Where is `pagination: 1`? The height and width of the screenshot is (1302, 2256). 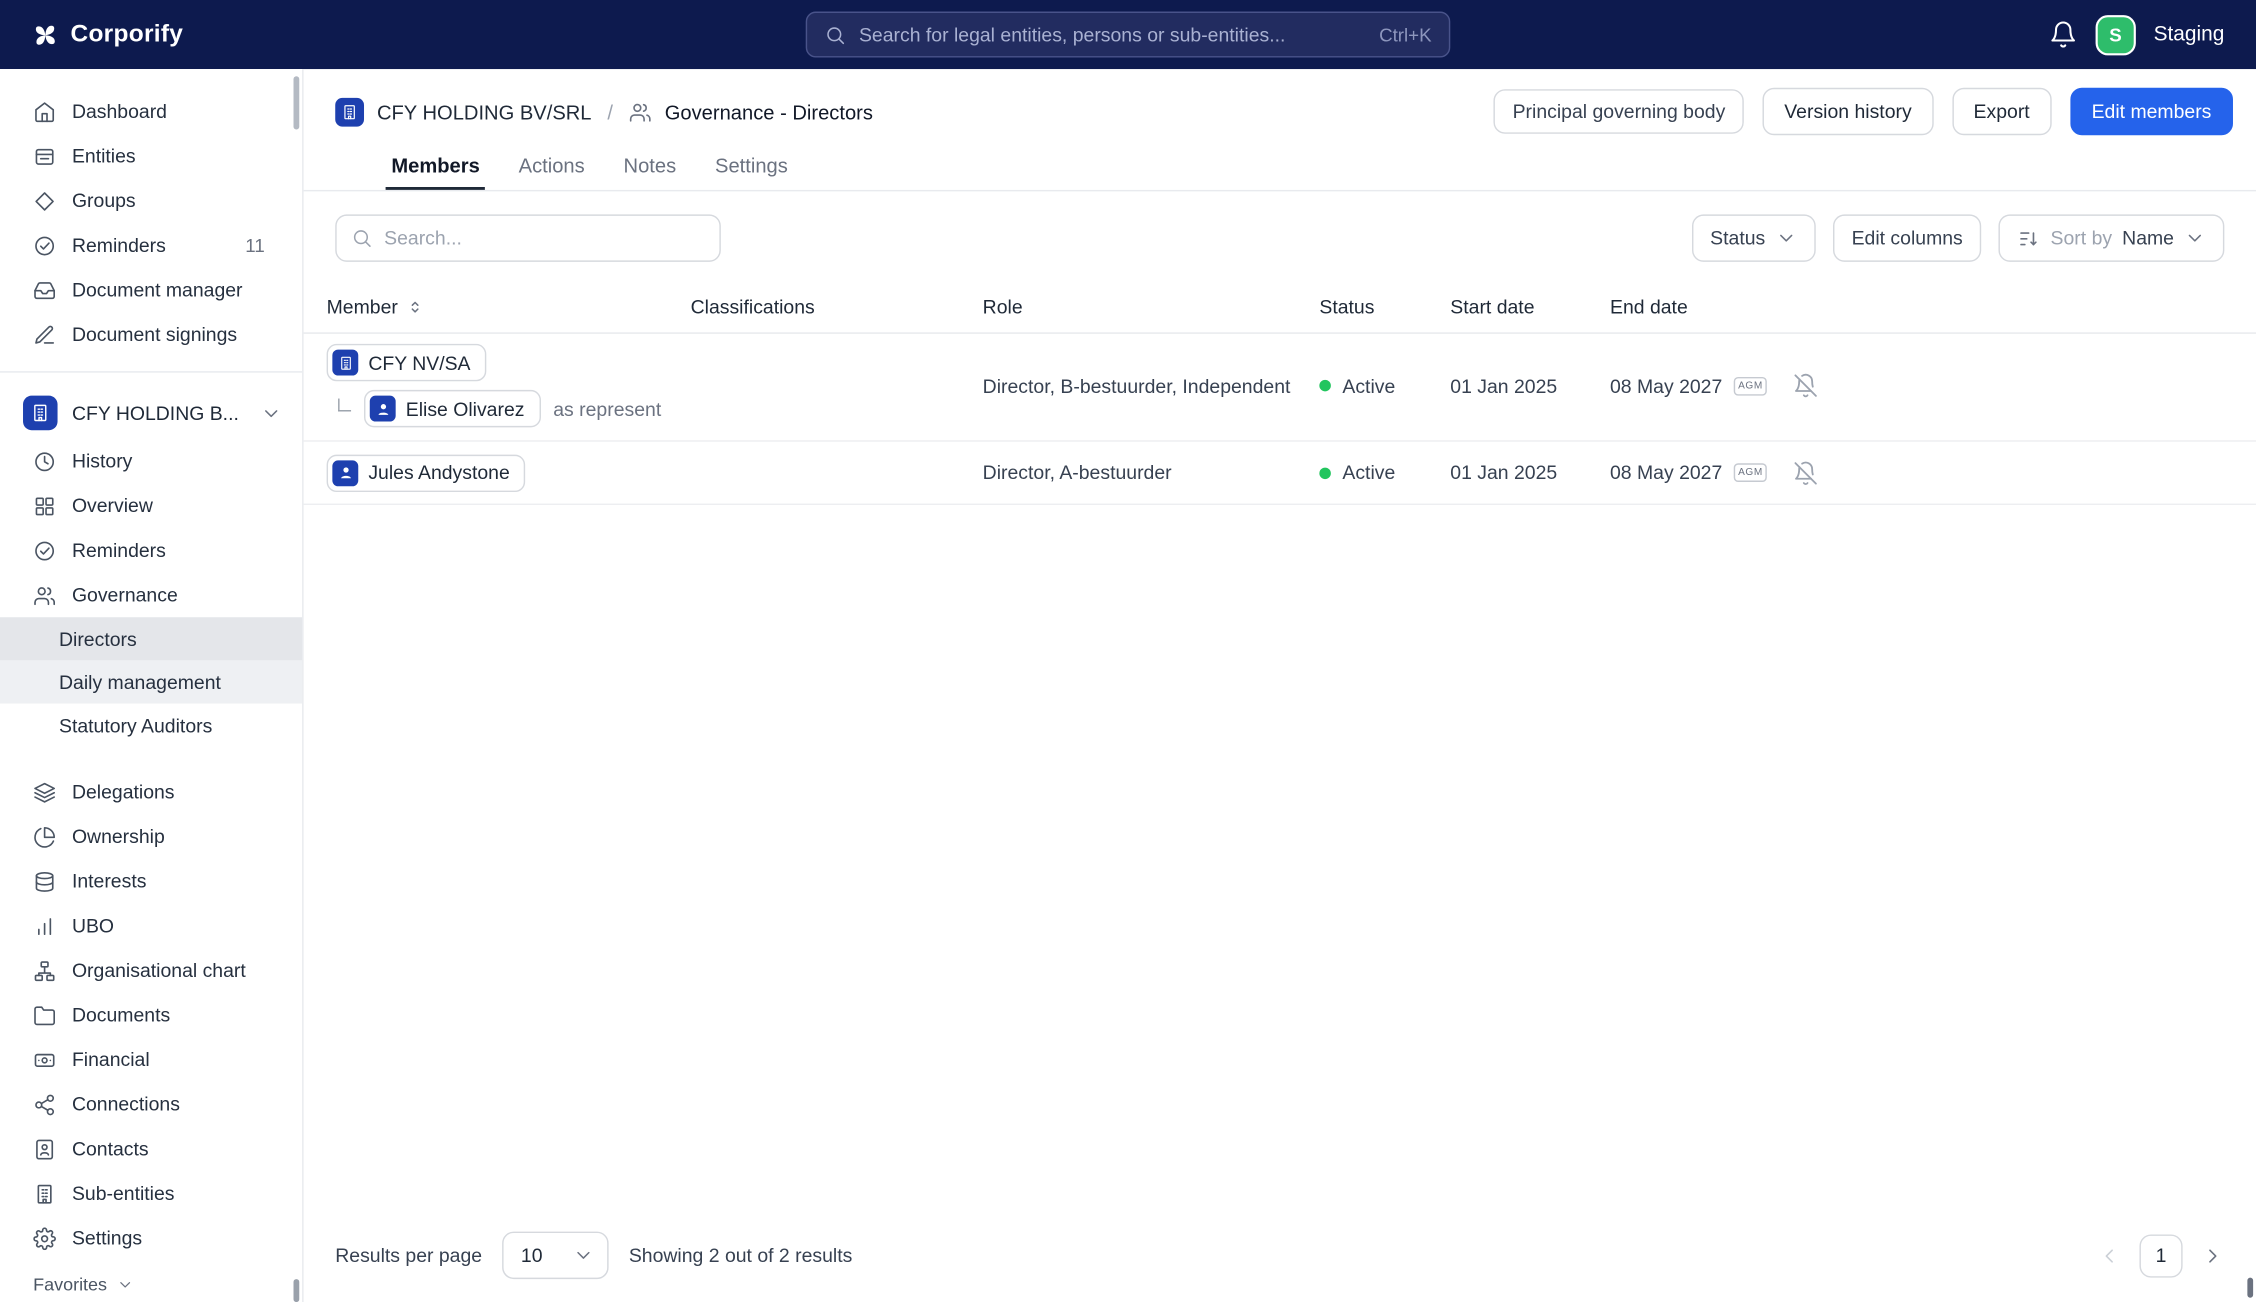 pagination: 1 is located at coordinates (2161, 1255).